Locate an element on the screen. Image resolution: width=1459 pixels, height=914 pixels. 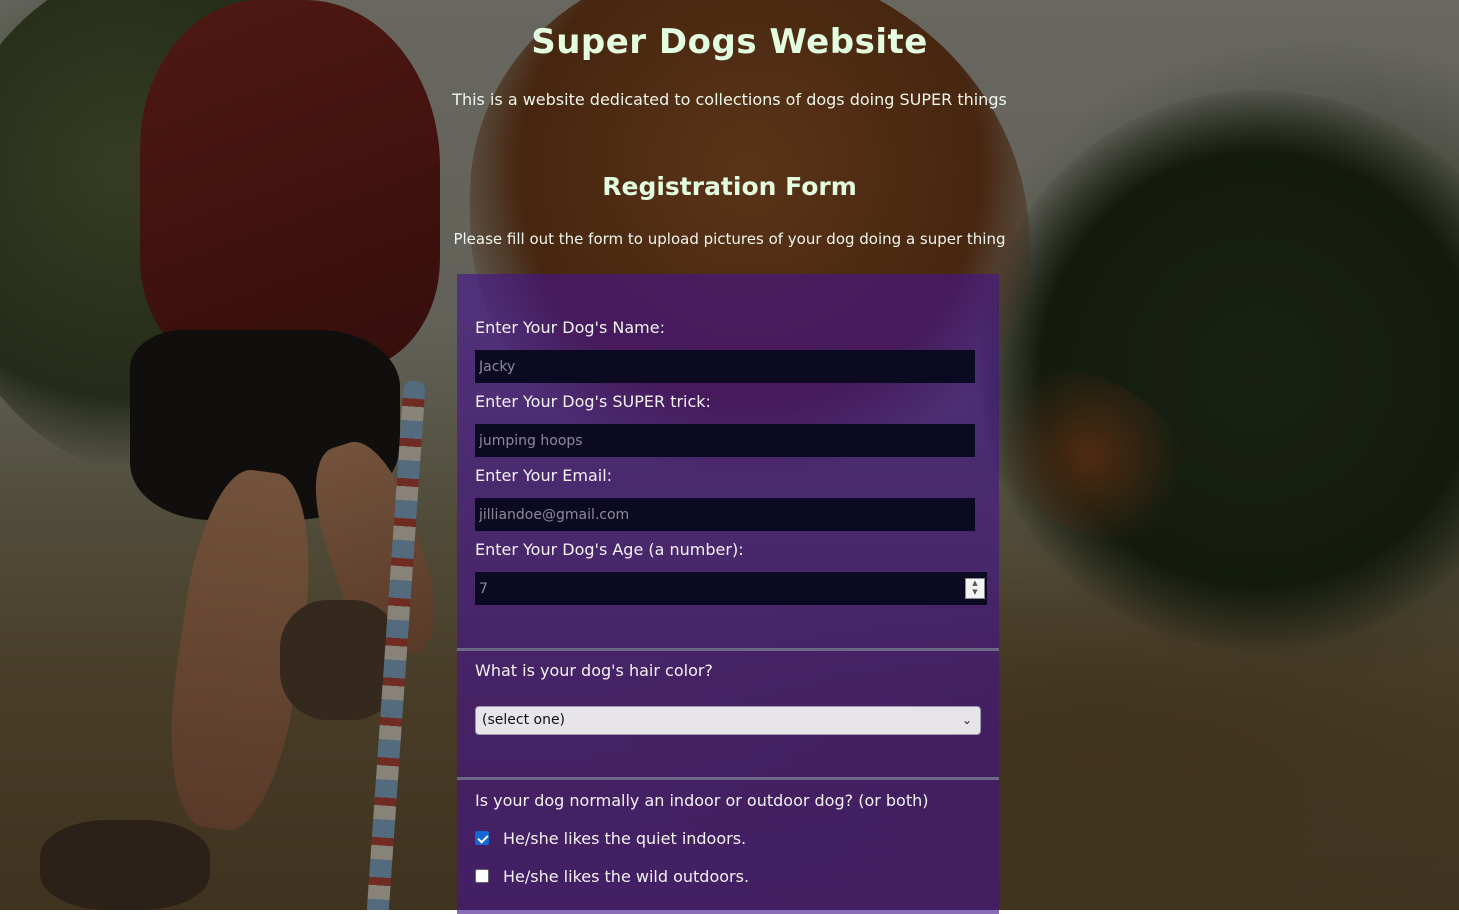
dog-name-label: Enter Your Dog's Name: is located at coordinates (570, 327).